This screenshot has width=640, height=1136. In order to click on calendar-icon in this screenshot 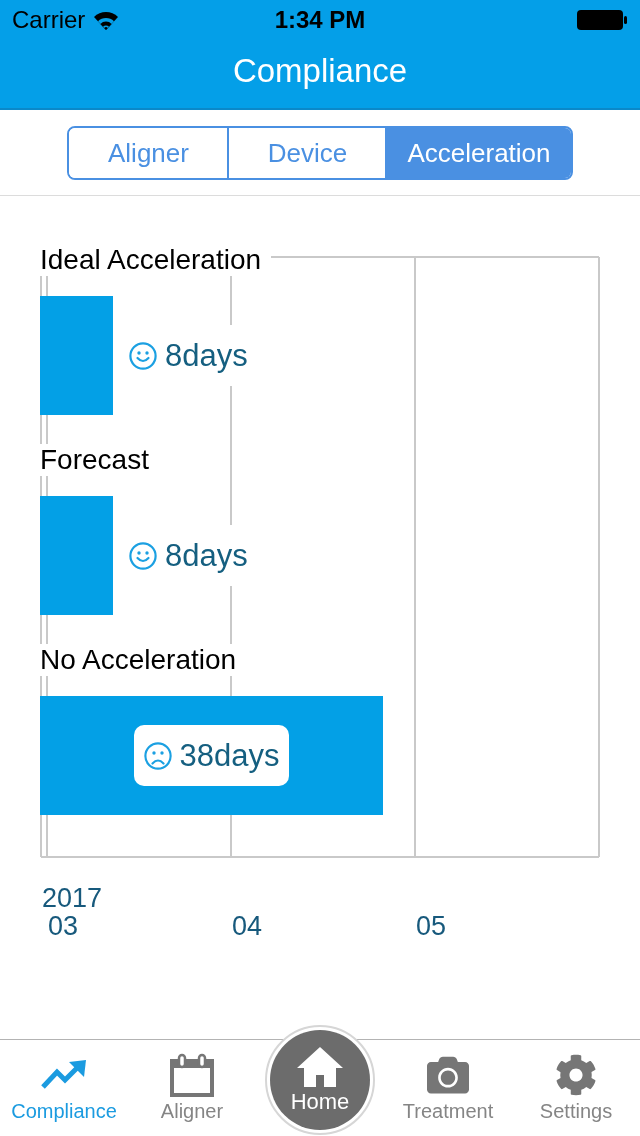, I will do `click(192, 1075)`.